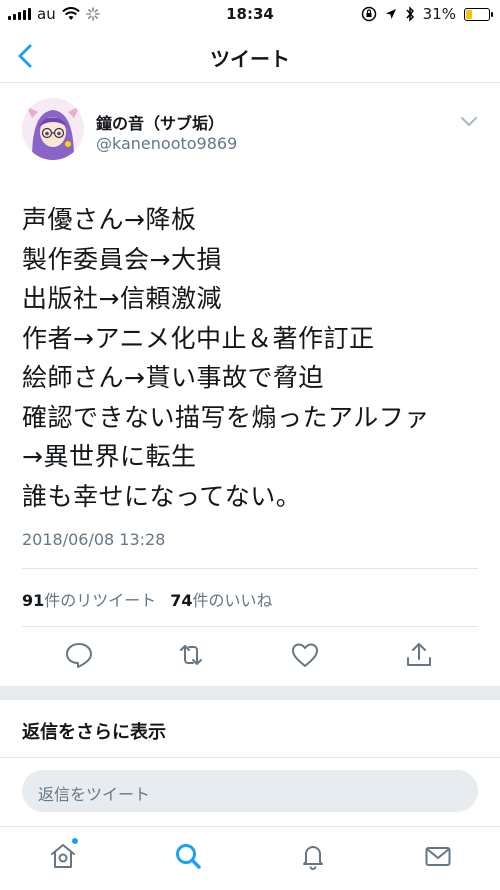 This screenshot has height=890, width=500. I want to click on mail-icon, so click(438, 856).